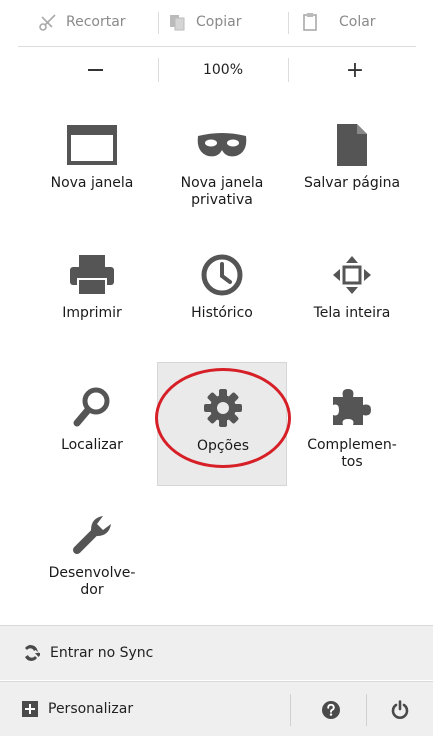 Image resolution: width=433 pixels, height=736 pixels. I want to click on printer-icon, so click(92, 275).